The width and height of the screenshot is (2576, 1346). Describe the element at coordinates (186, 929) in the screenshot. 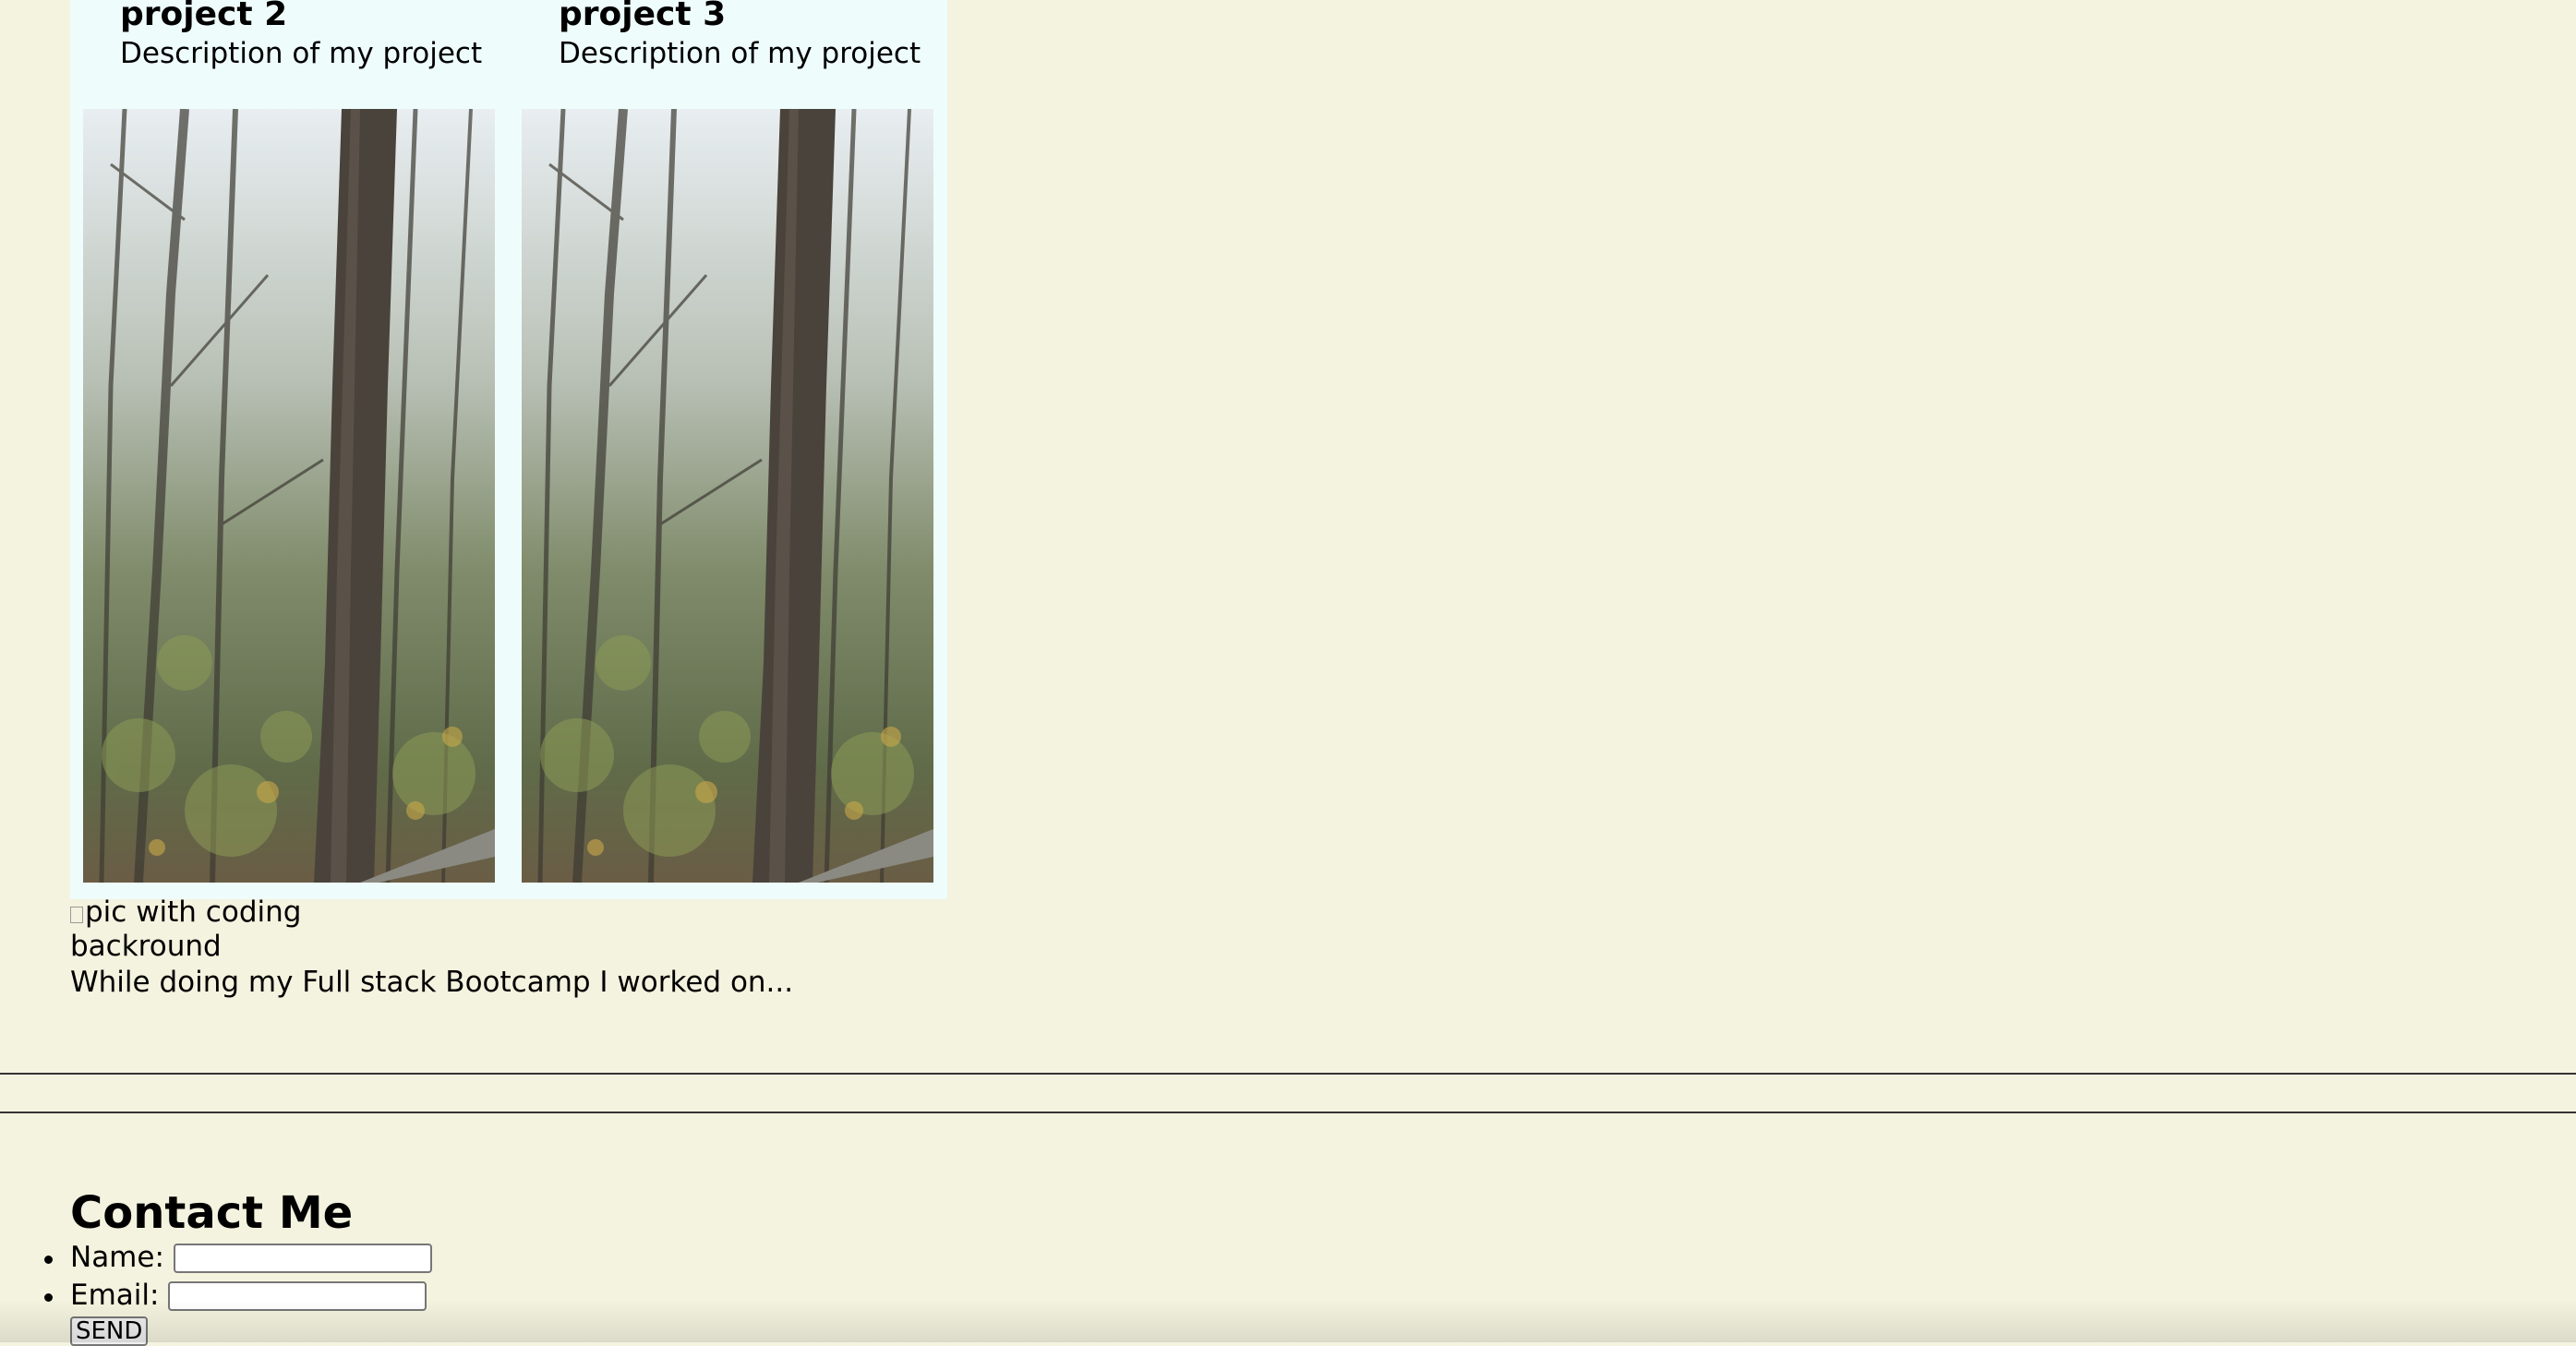

I see `image-alt-text: pic with coding backround` at that location.